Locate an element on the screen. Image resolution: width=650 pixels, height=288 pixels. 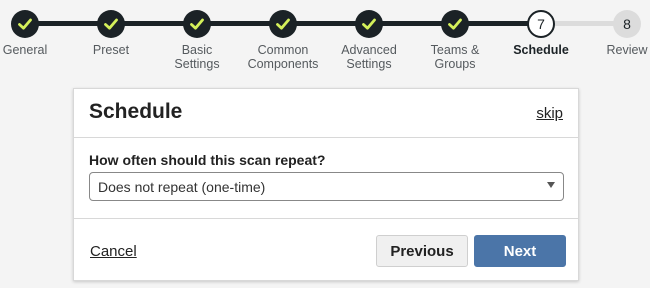
card-header: Schedule skip is located at coordinates (326, 113).